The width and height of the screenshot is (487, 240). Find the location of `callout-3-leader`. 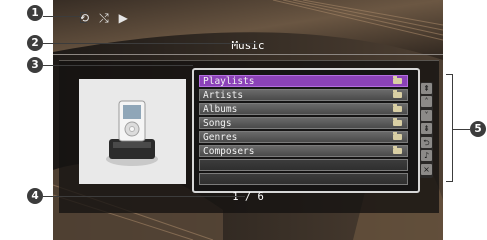

callout-3-leader is located at coordinates (118, 65).